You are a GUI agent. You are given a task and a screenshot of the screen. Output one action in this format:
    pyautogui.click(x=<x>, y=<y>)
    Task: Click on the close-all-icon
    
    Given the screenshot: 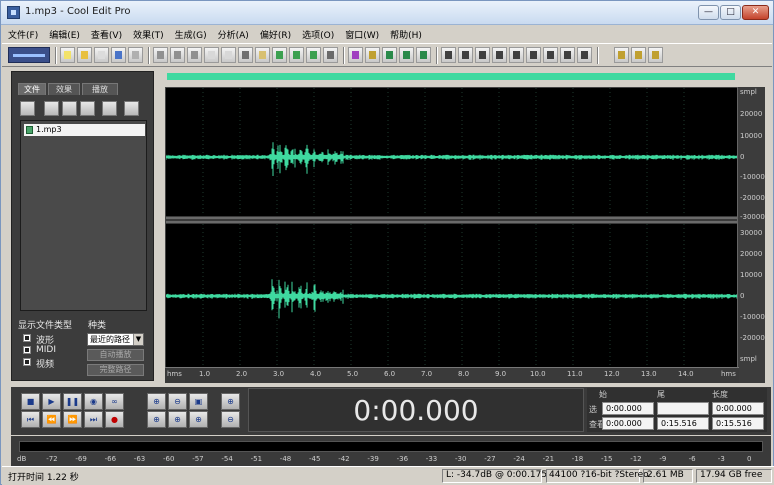 What is the action you would take?
    pyautogui.click(x=87, y=108)
    